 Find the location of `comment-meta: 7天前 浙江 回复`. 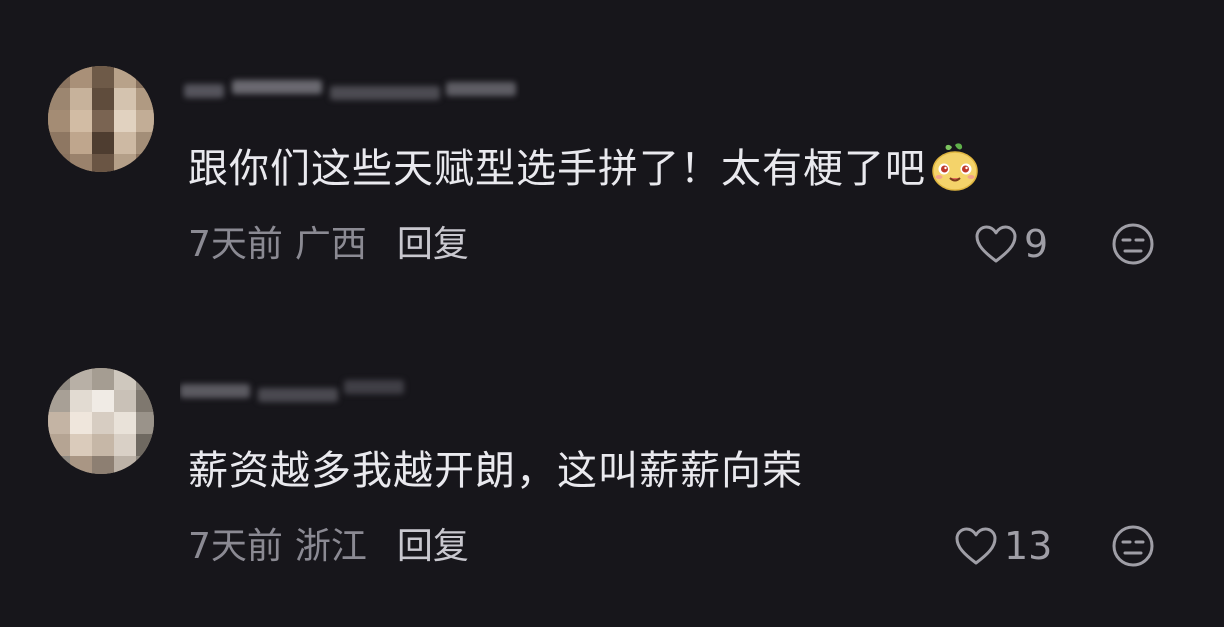

comment-meta: 7天前 浙江 回复 is located at coordinates (328, 547).